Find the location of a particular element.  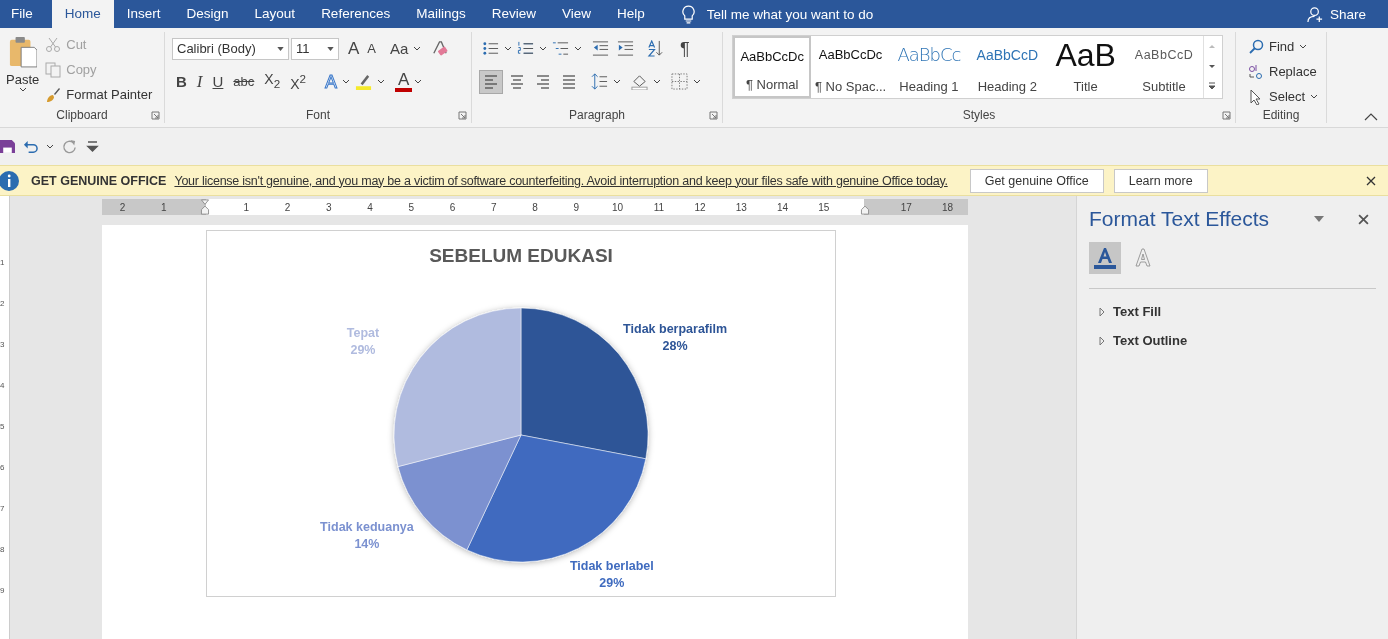

style-name: Title is located at coordinates (1085, 86).